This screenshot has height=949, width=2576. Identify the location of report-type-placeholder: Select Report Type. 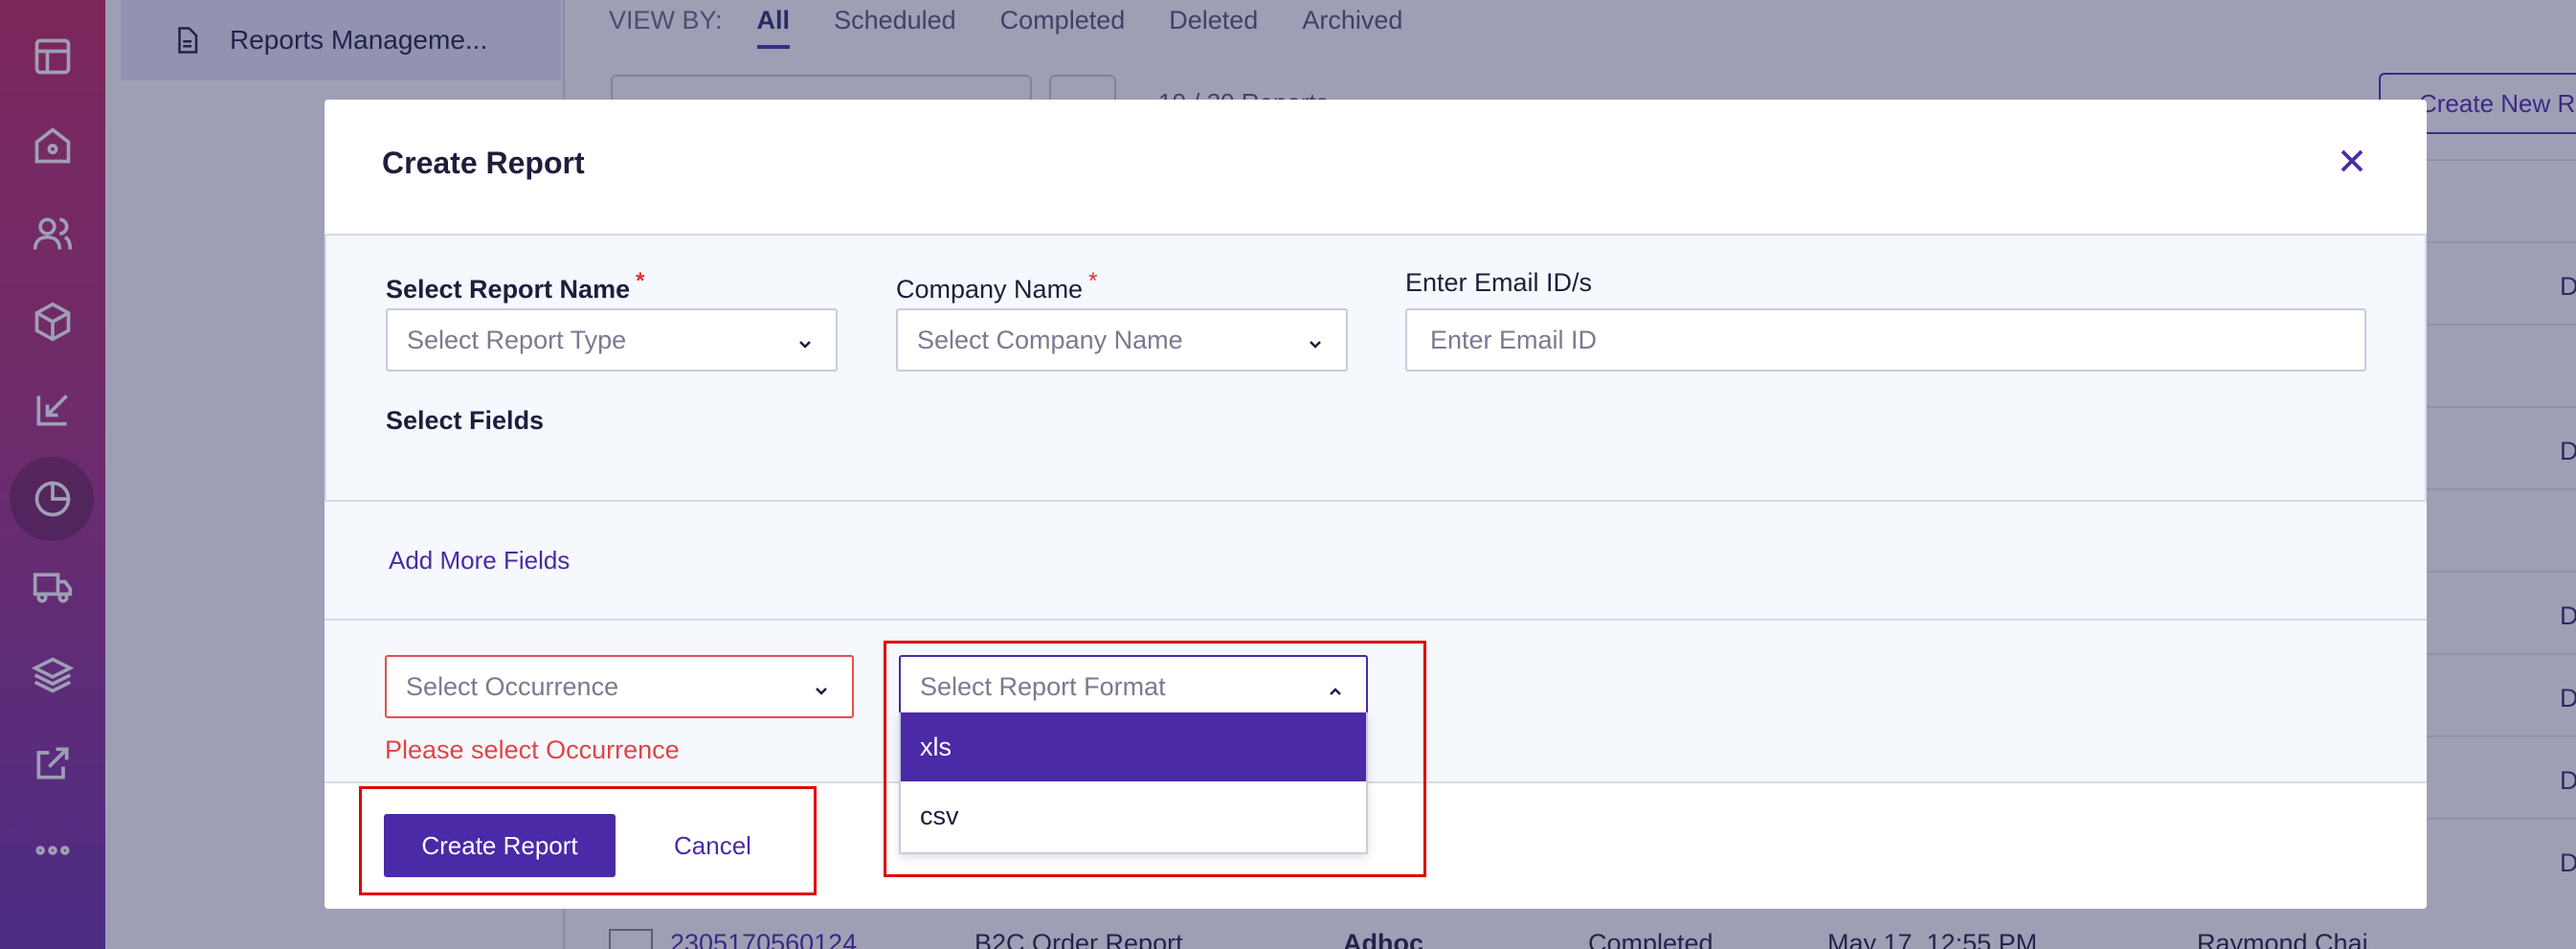
(517, 339).